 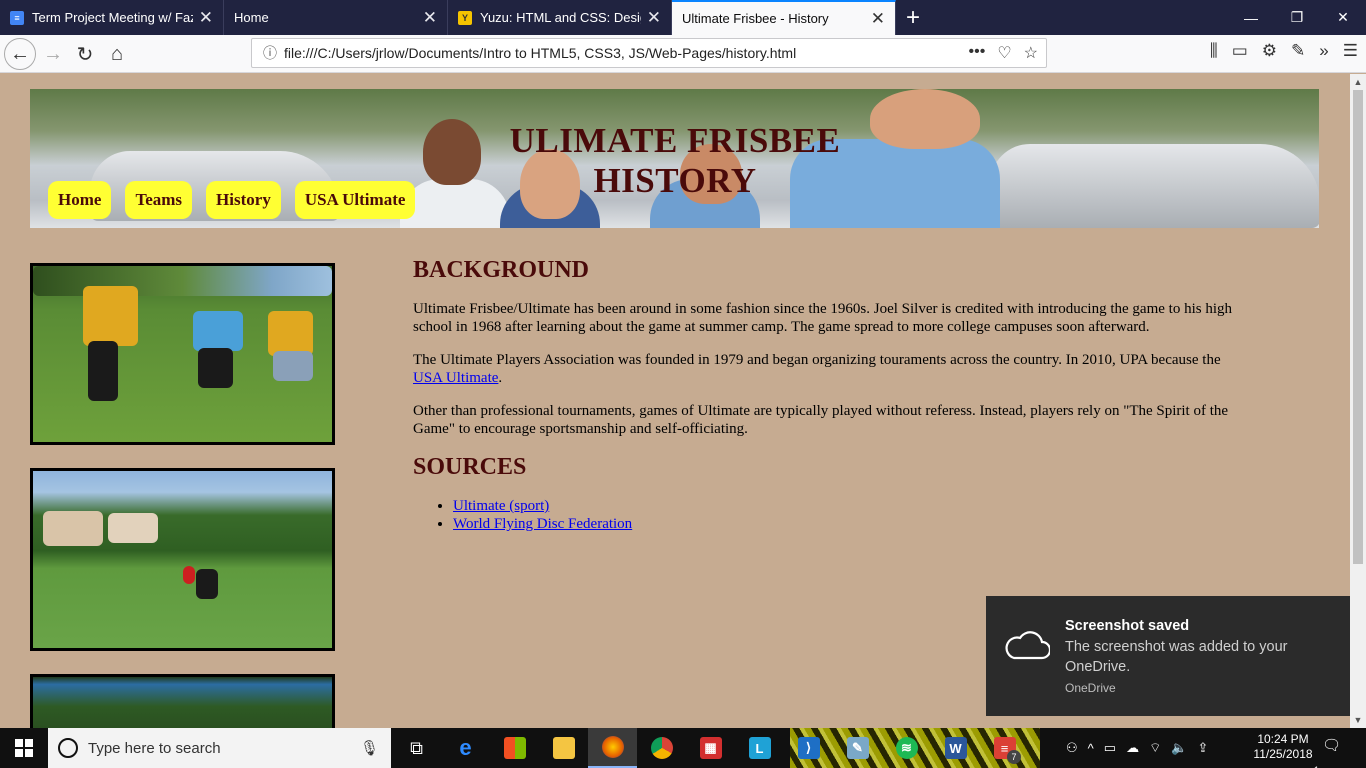 What do you see at coordinates (1358, 82) in the screenshot?
I see `scroll-up-icon: ▲` at bounding box center [1358, 82].